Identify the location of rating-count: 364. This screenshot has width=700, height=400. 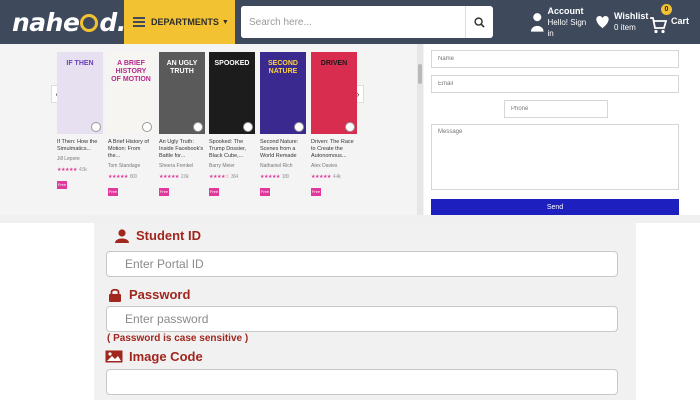
(234, 177).